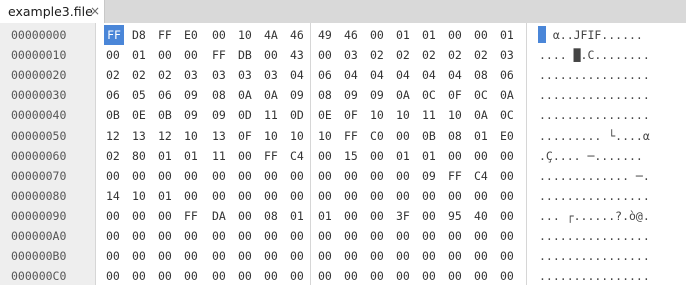 The image size is (686, 286). What do you see at coordinates (327, 115) in the screenshot?
I see `hex-byte: 0E` at bounding box center [327, 115].